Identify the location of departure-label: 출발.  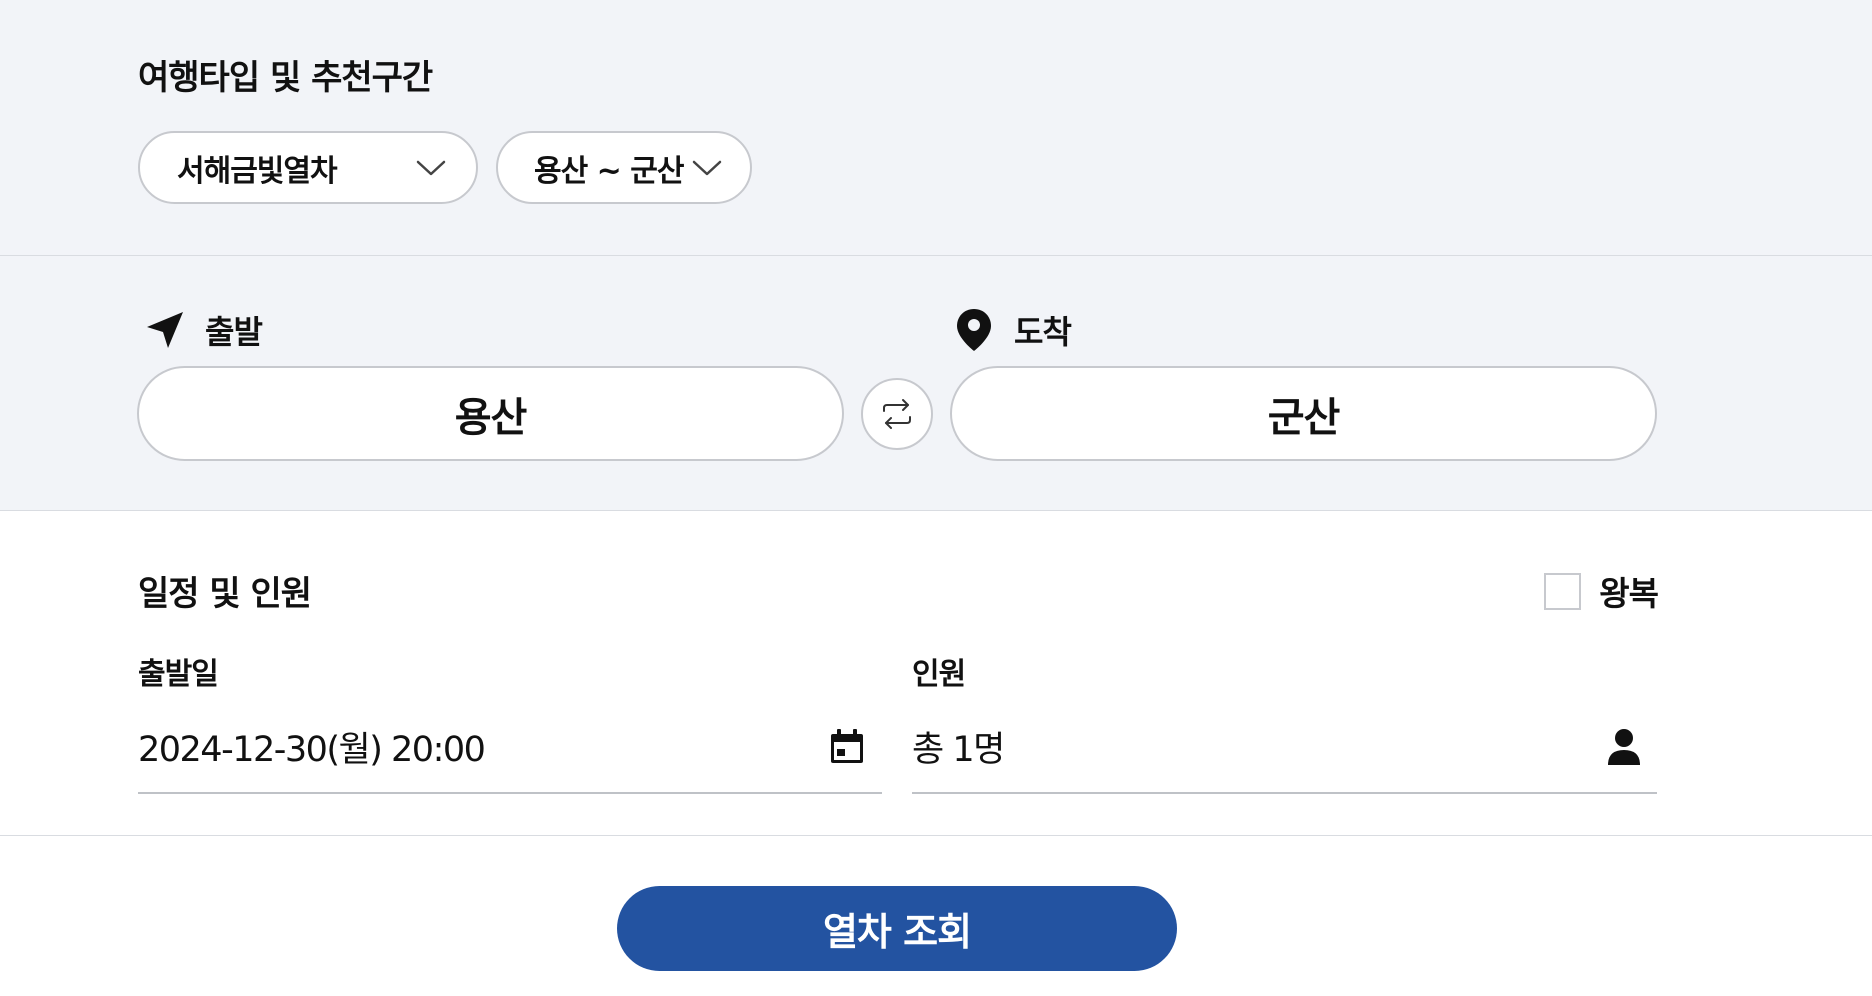
(204, 330).